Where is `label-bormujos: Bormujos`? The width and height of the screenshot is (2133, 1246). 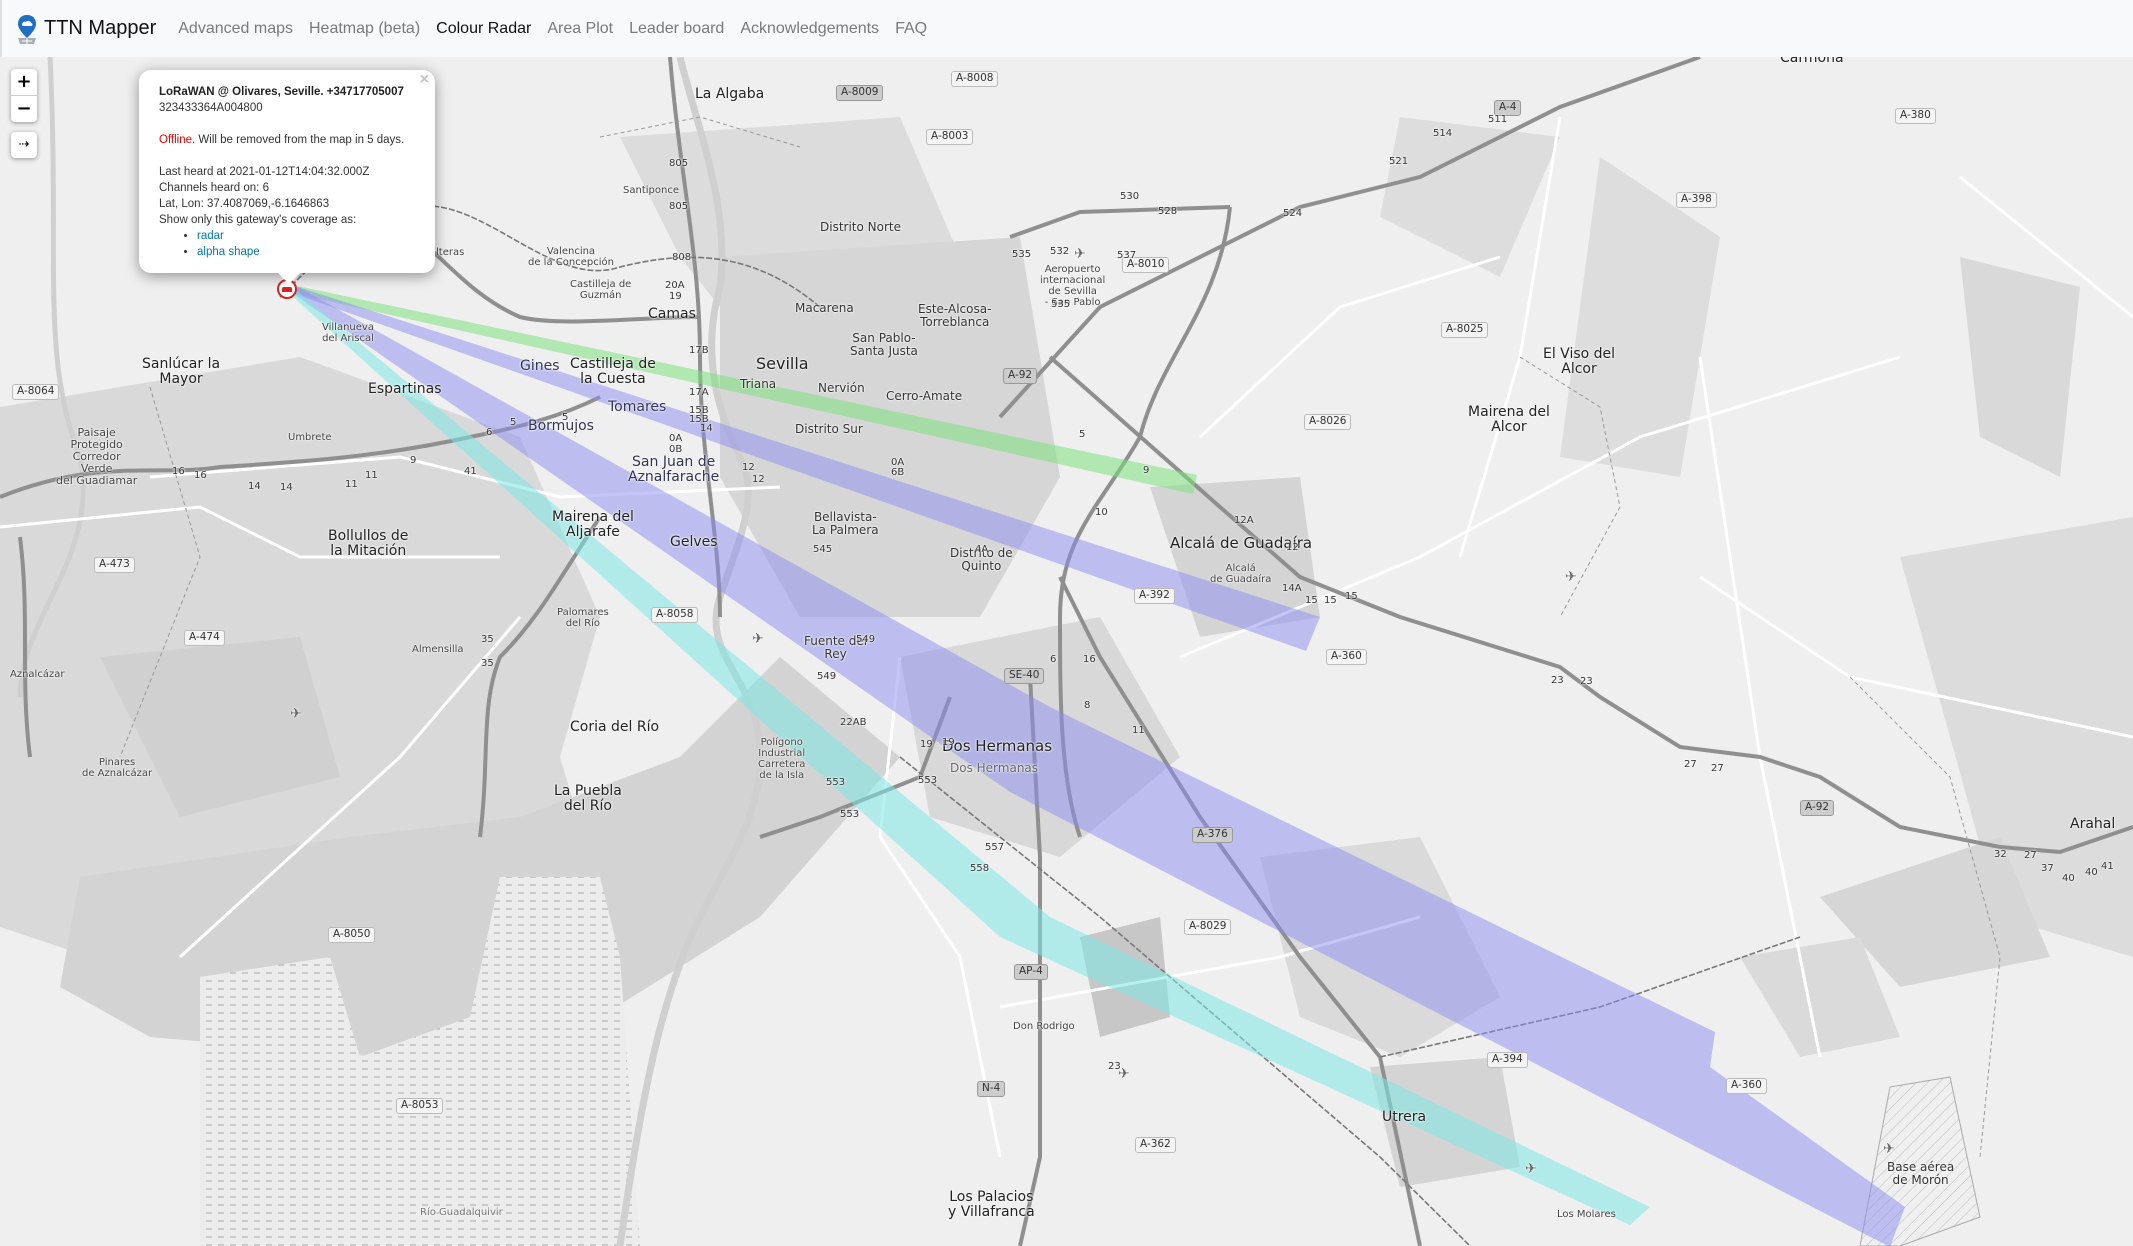 label-bormujos: Bormujos is located at coordinates (561, 426).